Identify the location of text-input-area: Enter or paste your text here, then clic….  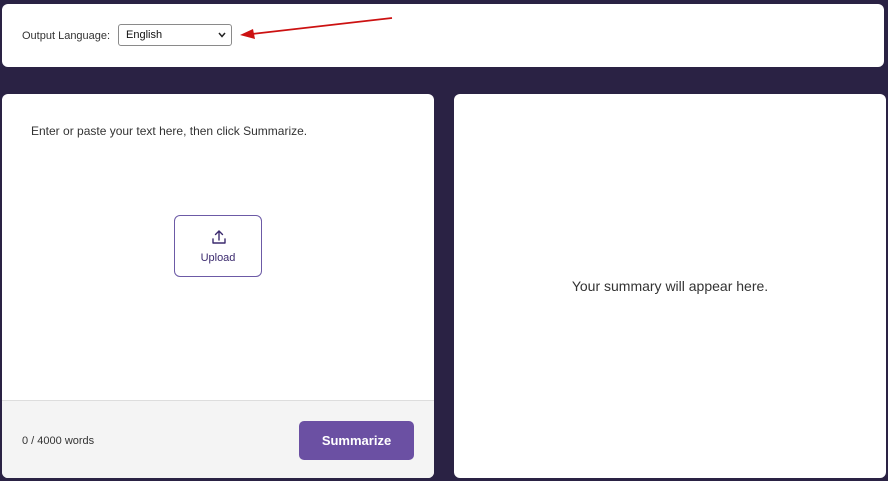
(169, 131).